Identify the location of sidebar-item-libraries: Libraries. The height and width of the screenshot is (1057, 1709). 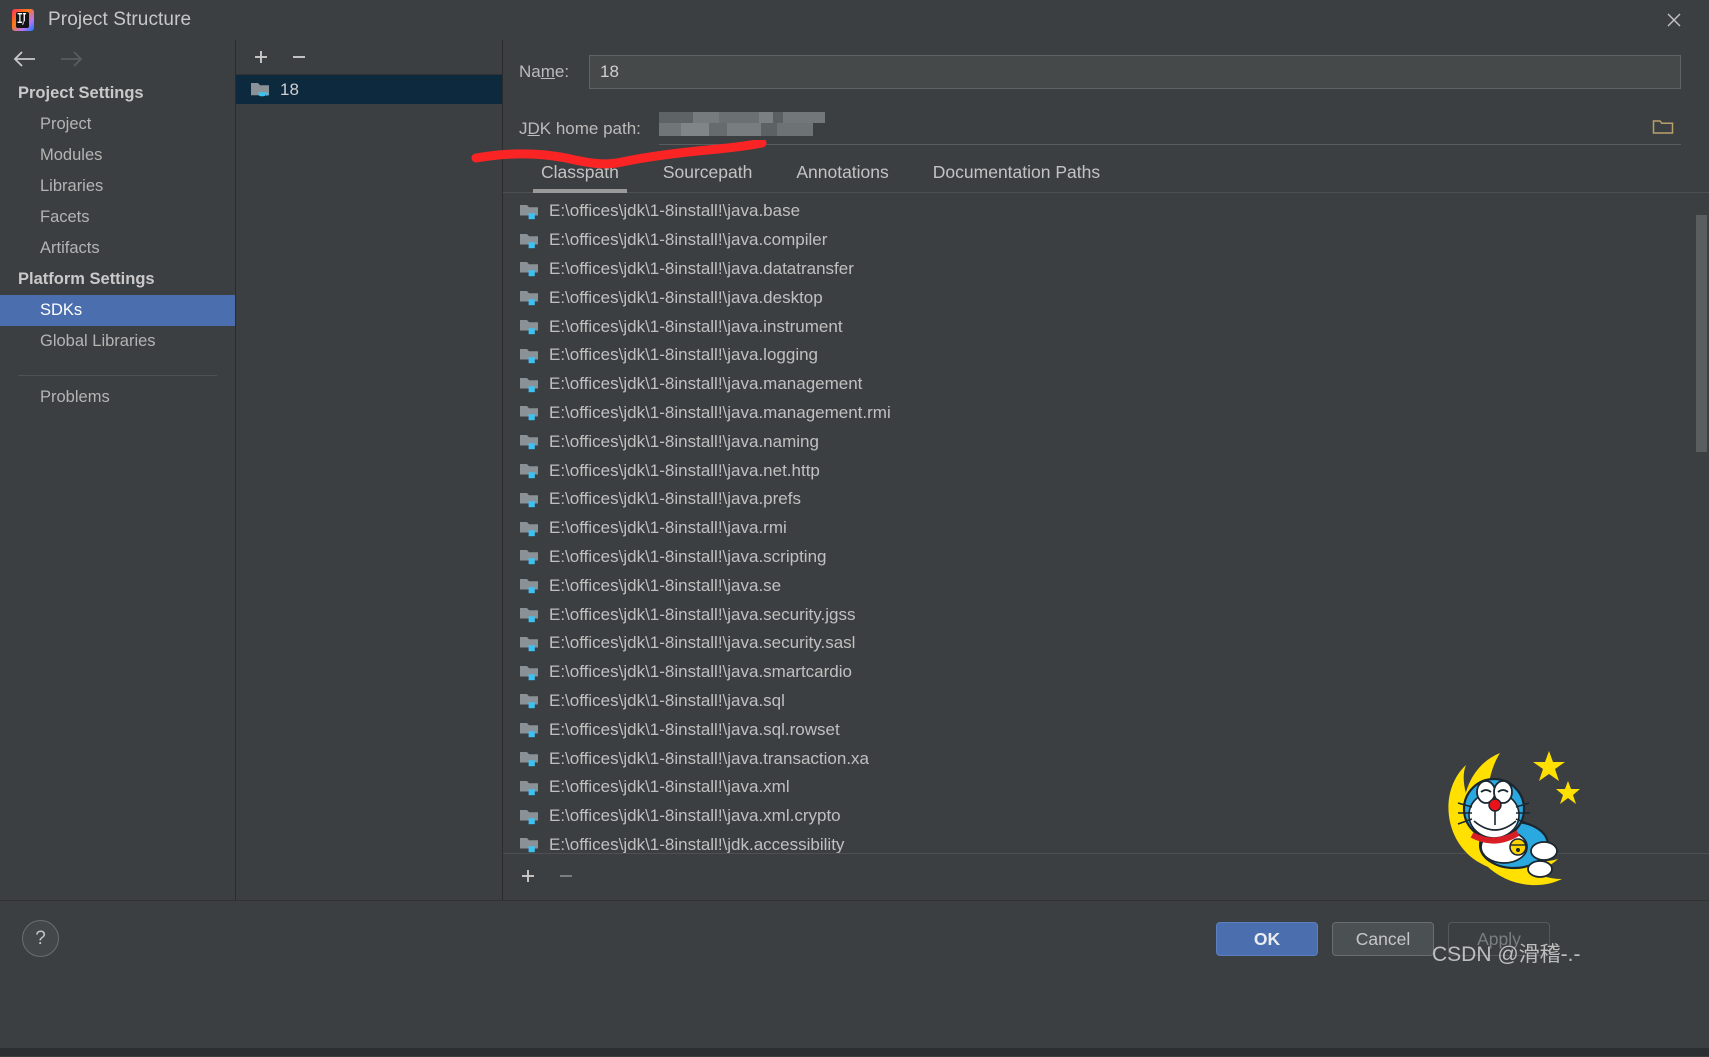
(117, 186).